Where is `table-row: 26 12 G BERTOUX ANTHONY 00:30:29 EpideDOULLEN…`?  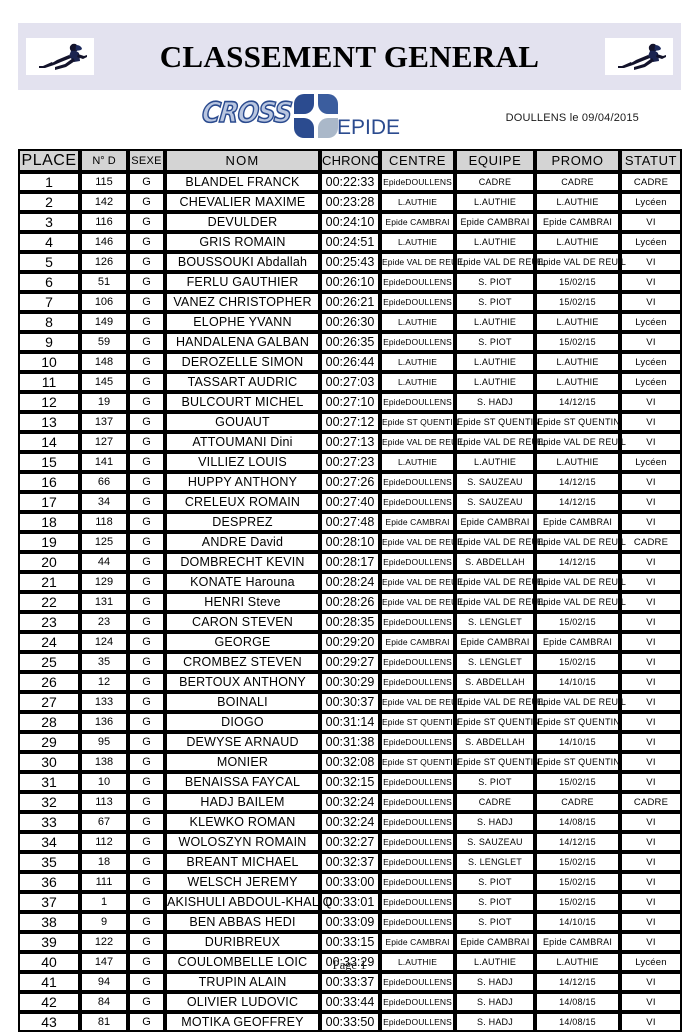 table-row: 26 12 G BERTOUX ANTHONY 00:30:29 EpideDOULLEN… is located at coordinates (350, 682).